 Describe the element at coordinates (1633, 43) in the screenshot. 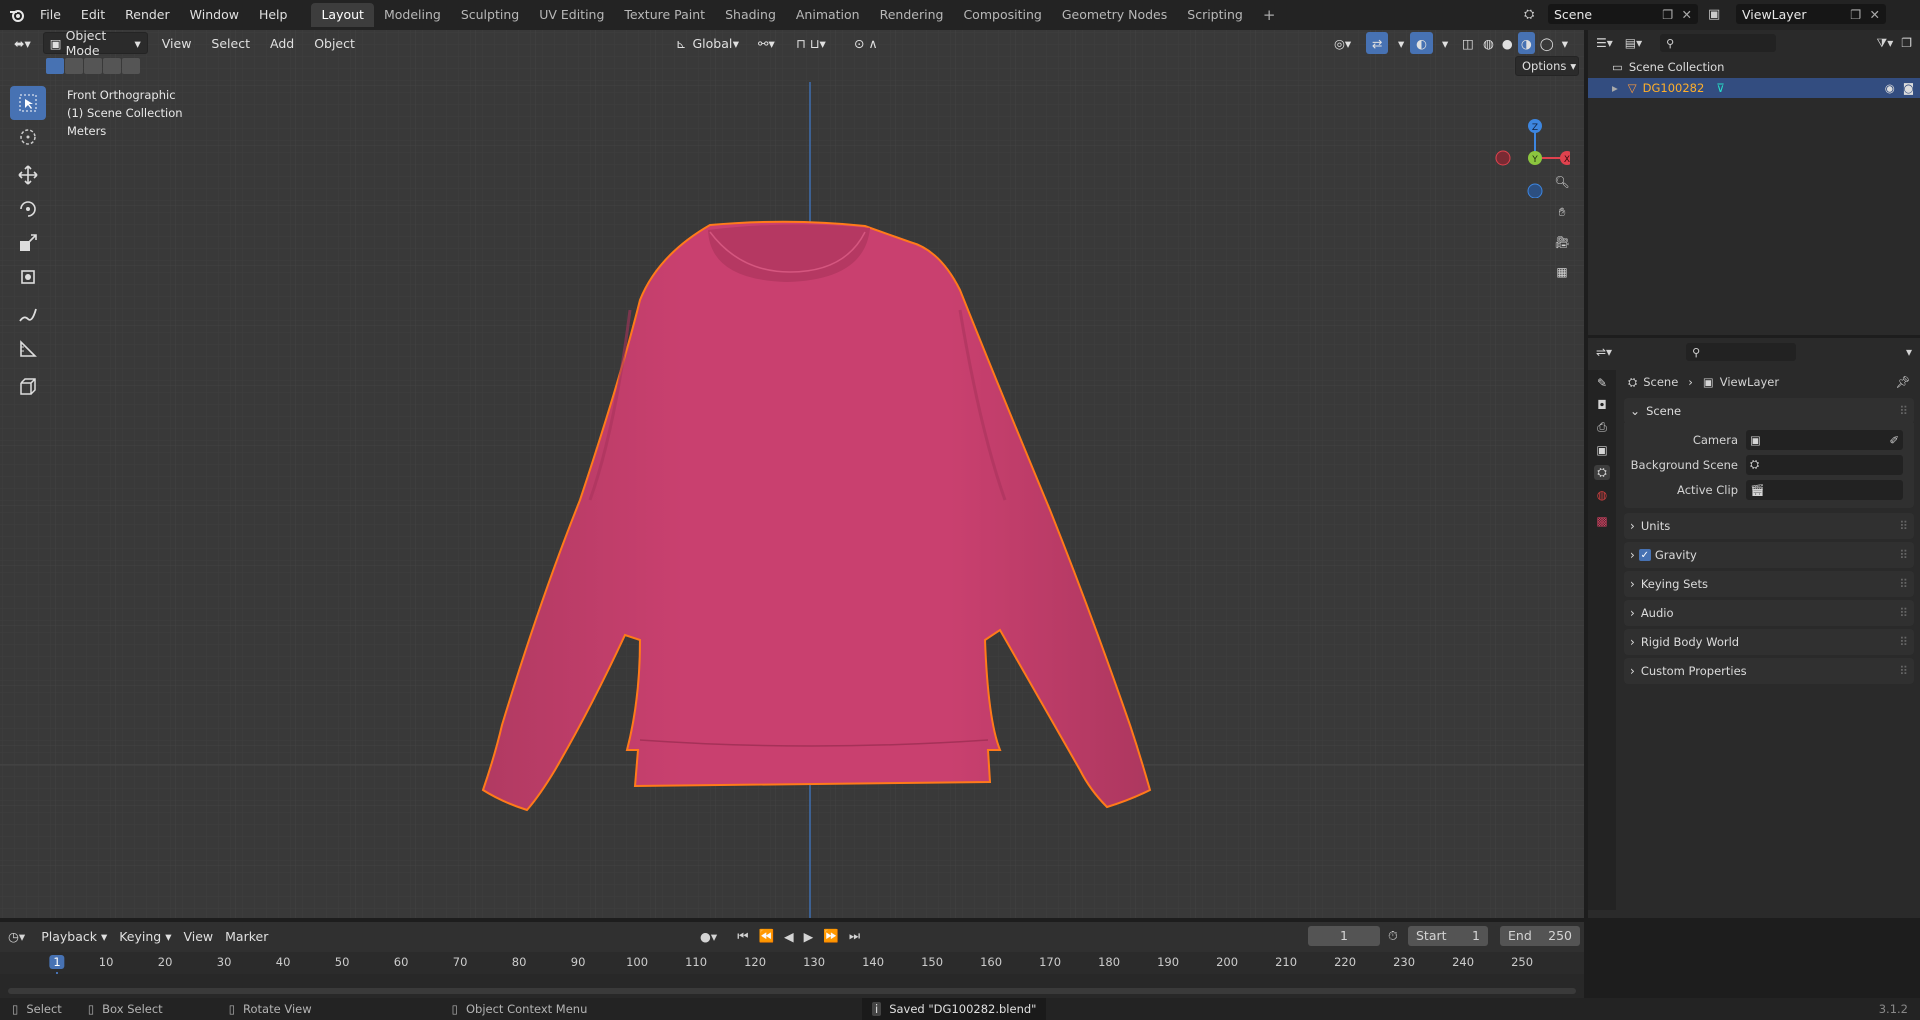

I see `display-mode-icon: ▤▾` at that location.